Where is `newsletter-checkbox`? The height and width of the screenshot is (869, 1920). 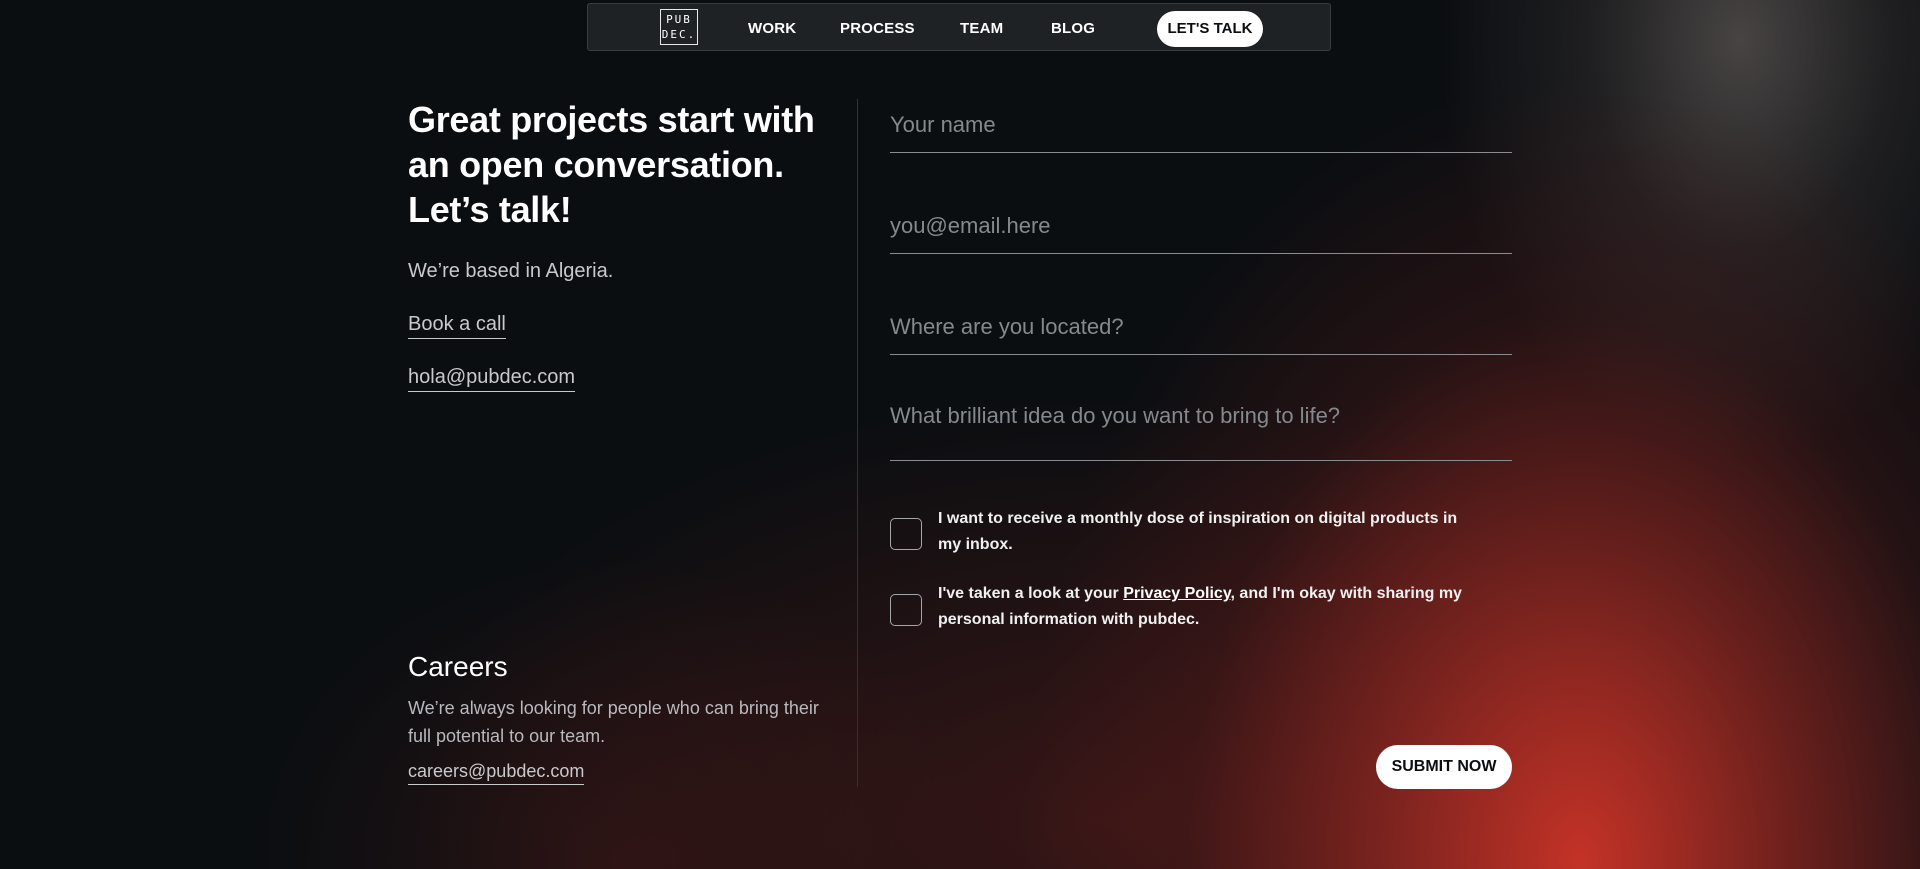 newsletter-checkbox is located at coordinates (906, 534).